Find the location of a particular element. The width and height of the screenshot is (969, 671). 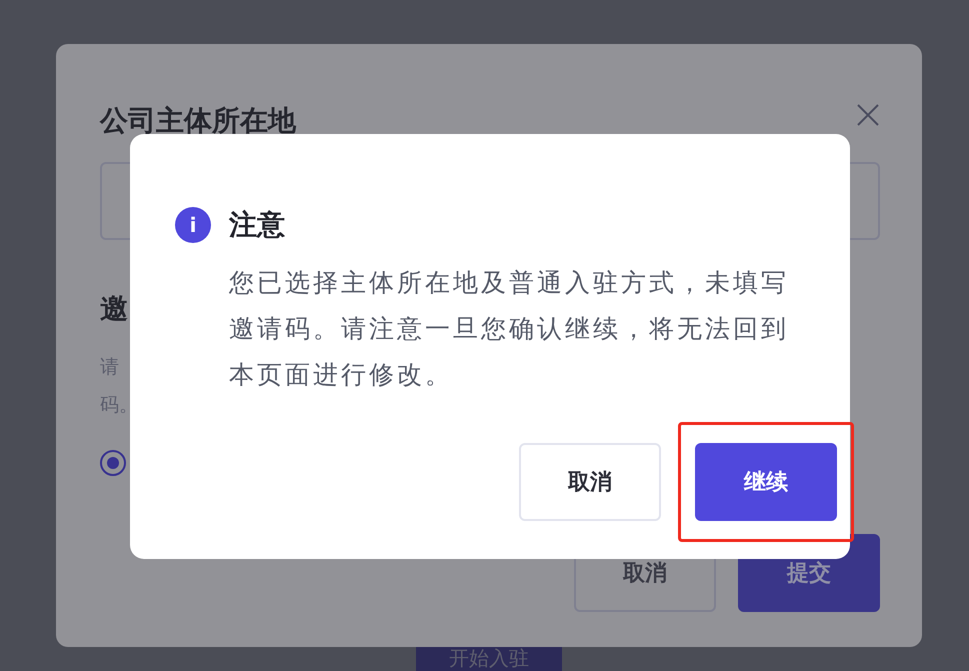

cancel-button: 取消 is located at coordinates (590, 482).